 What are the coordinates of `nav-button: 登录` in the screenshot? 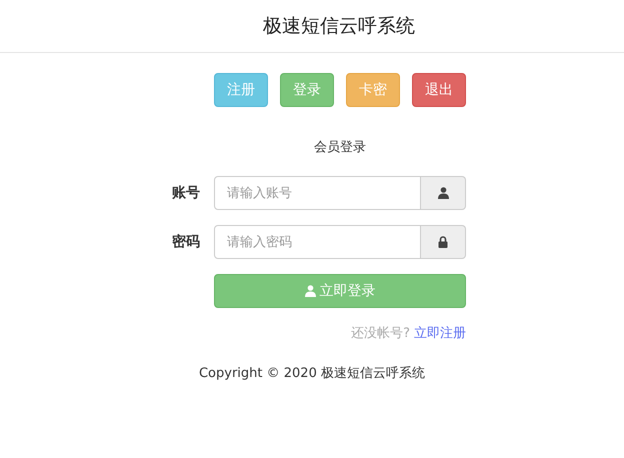 It's located at (307, 90).